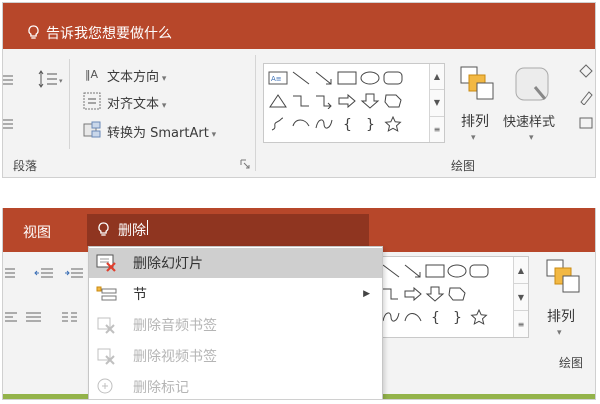  Describe the element at coordinates (532, 84) in the screenshot. I see `quick-styles-icon` at that location.